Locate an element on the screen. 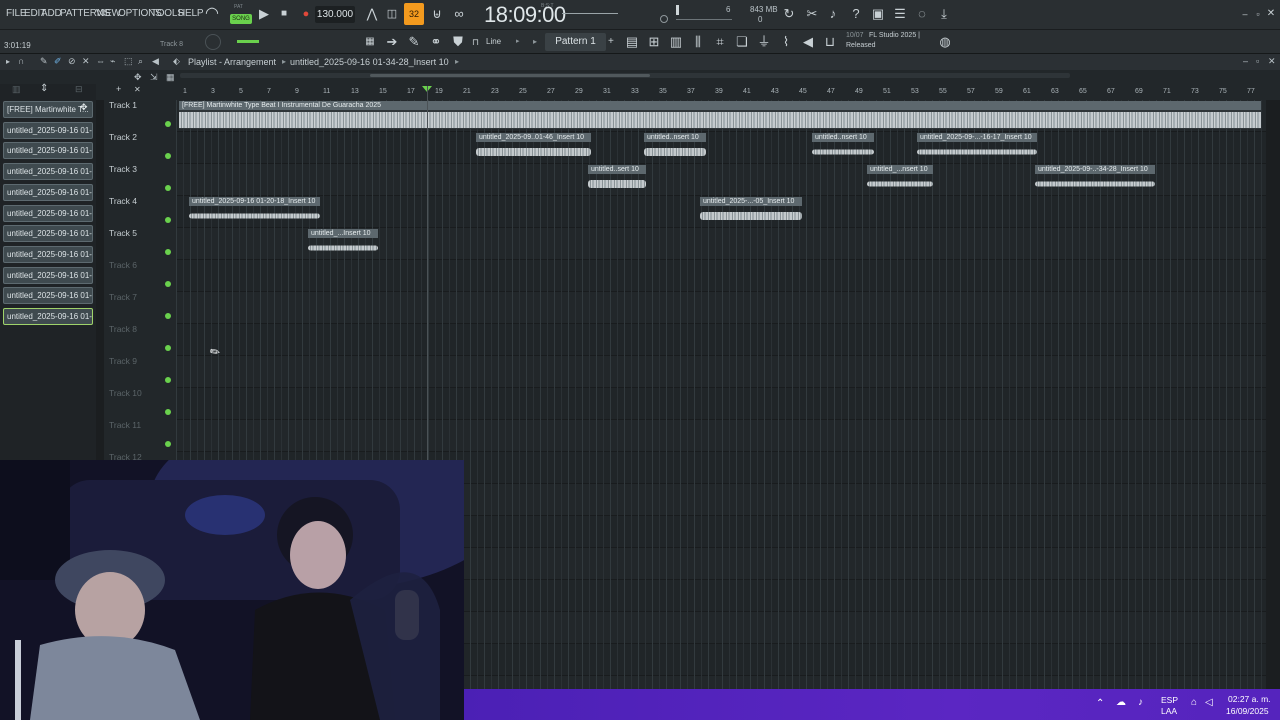  volume-icon: ◁ is located at coordinates (1209, 702).